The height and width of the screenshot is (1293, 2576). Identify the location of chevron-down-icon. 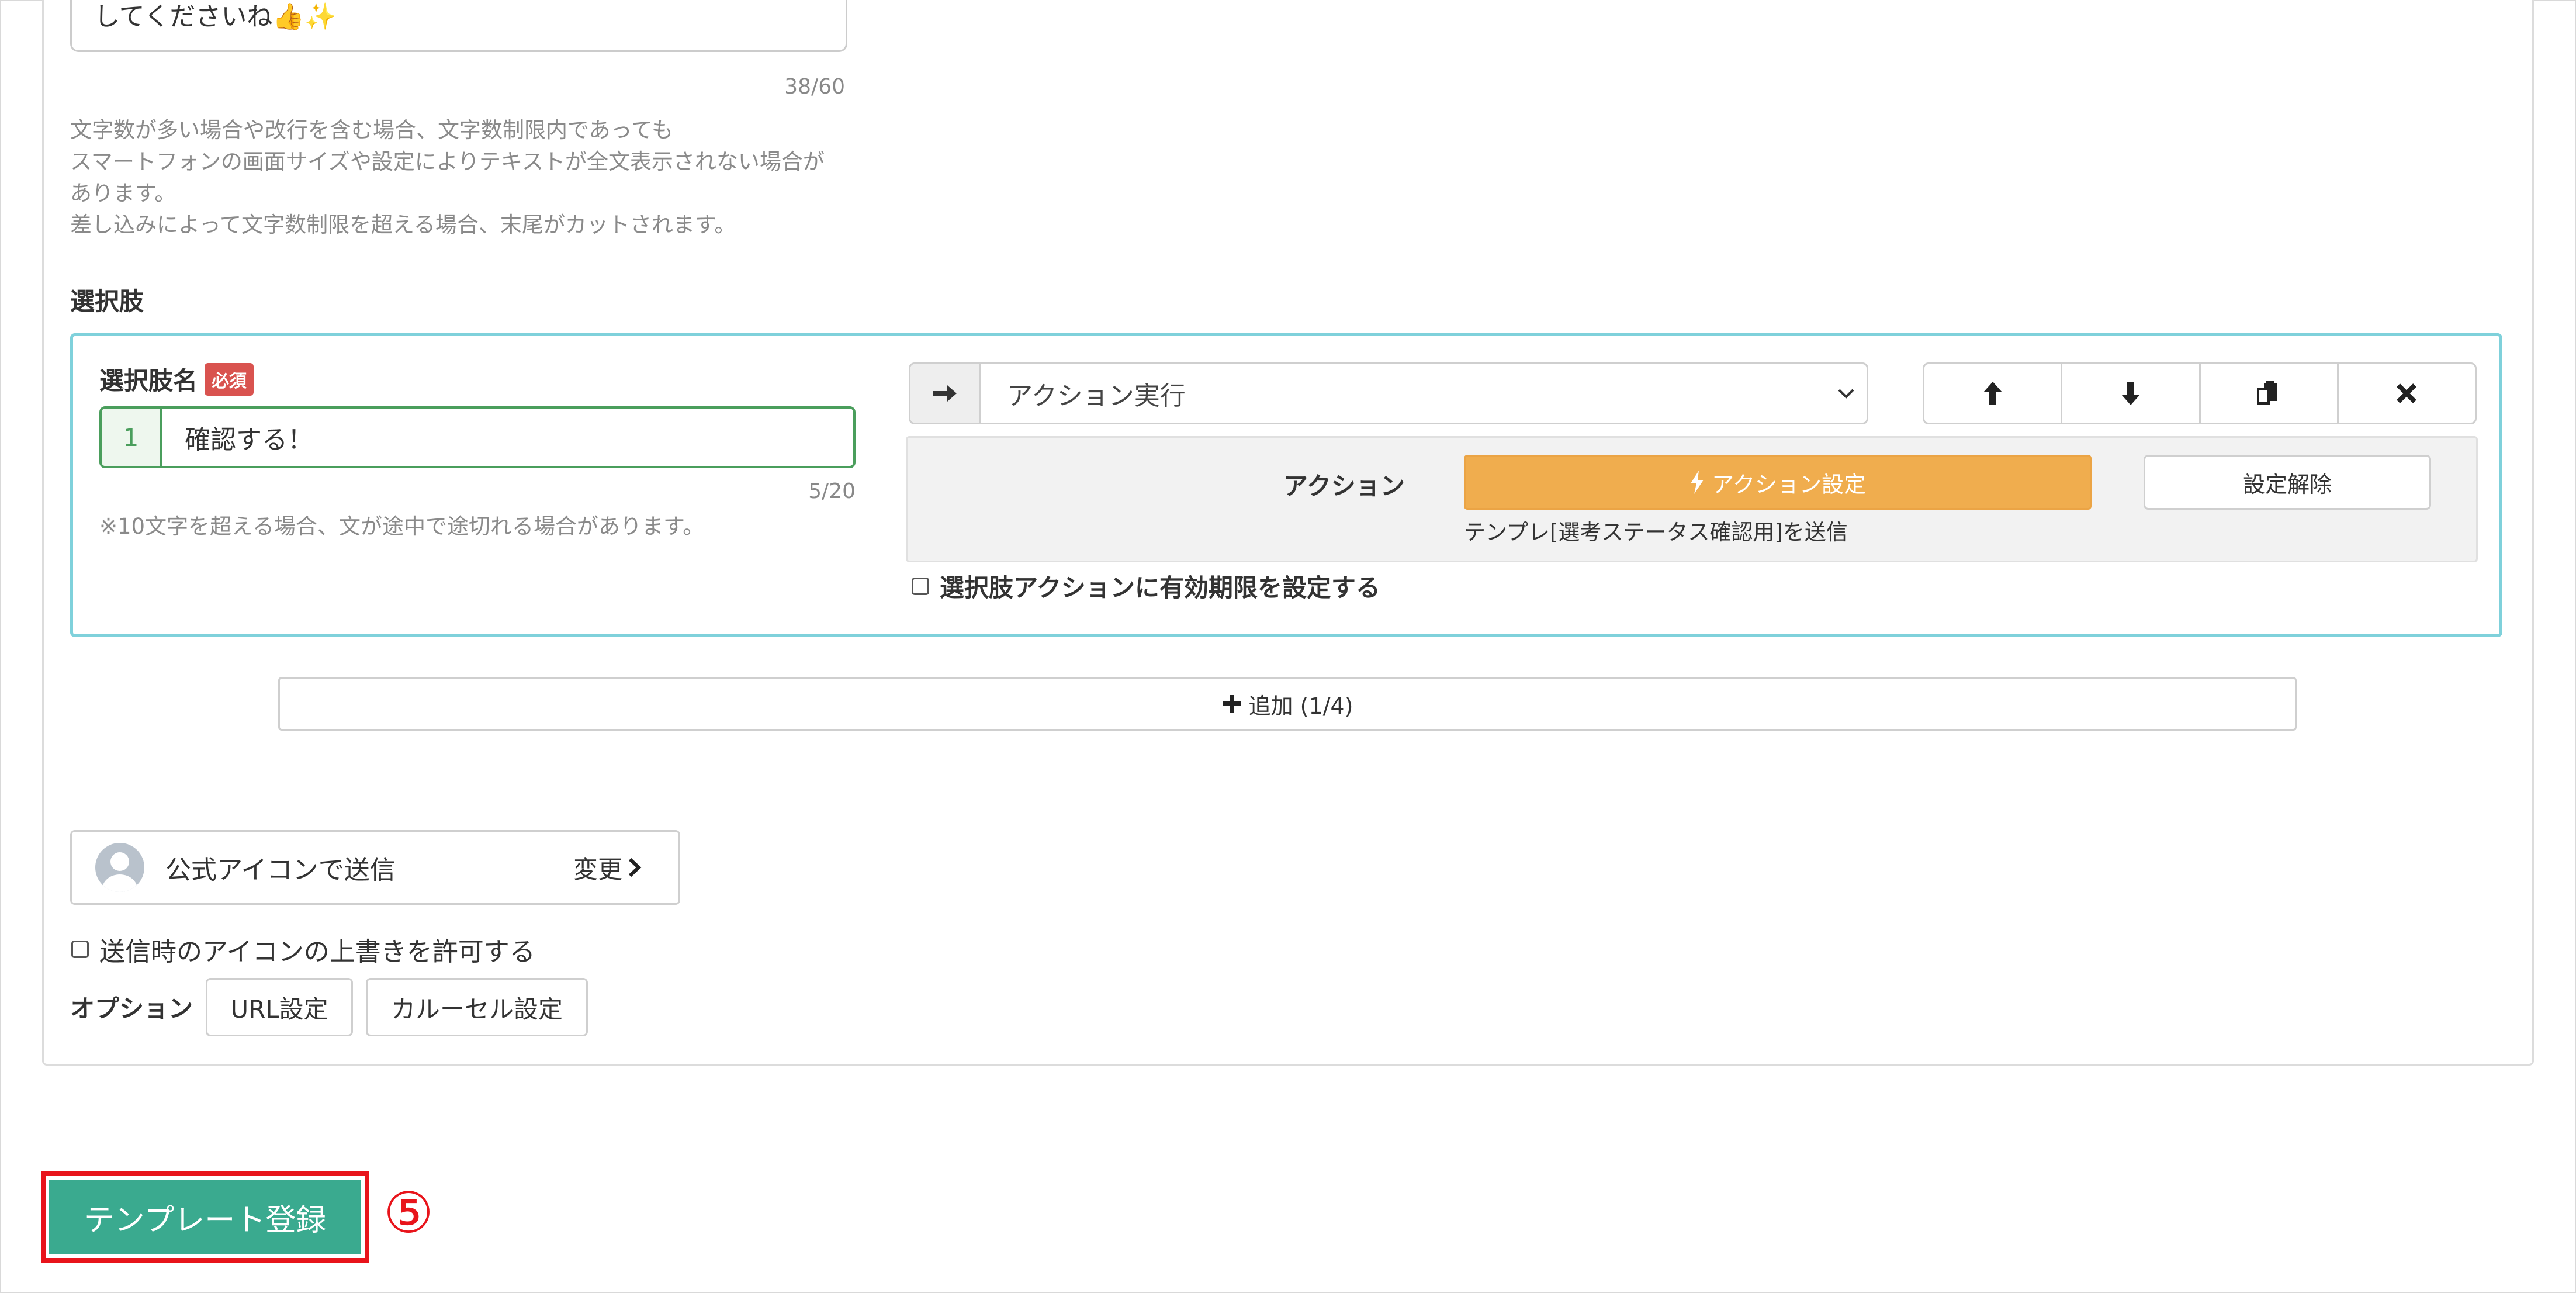
(1847, 393).